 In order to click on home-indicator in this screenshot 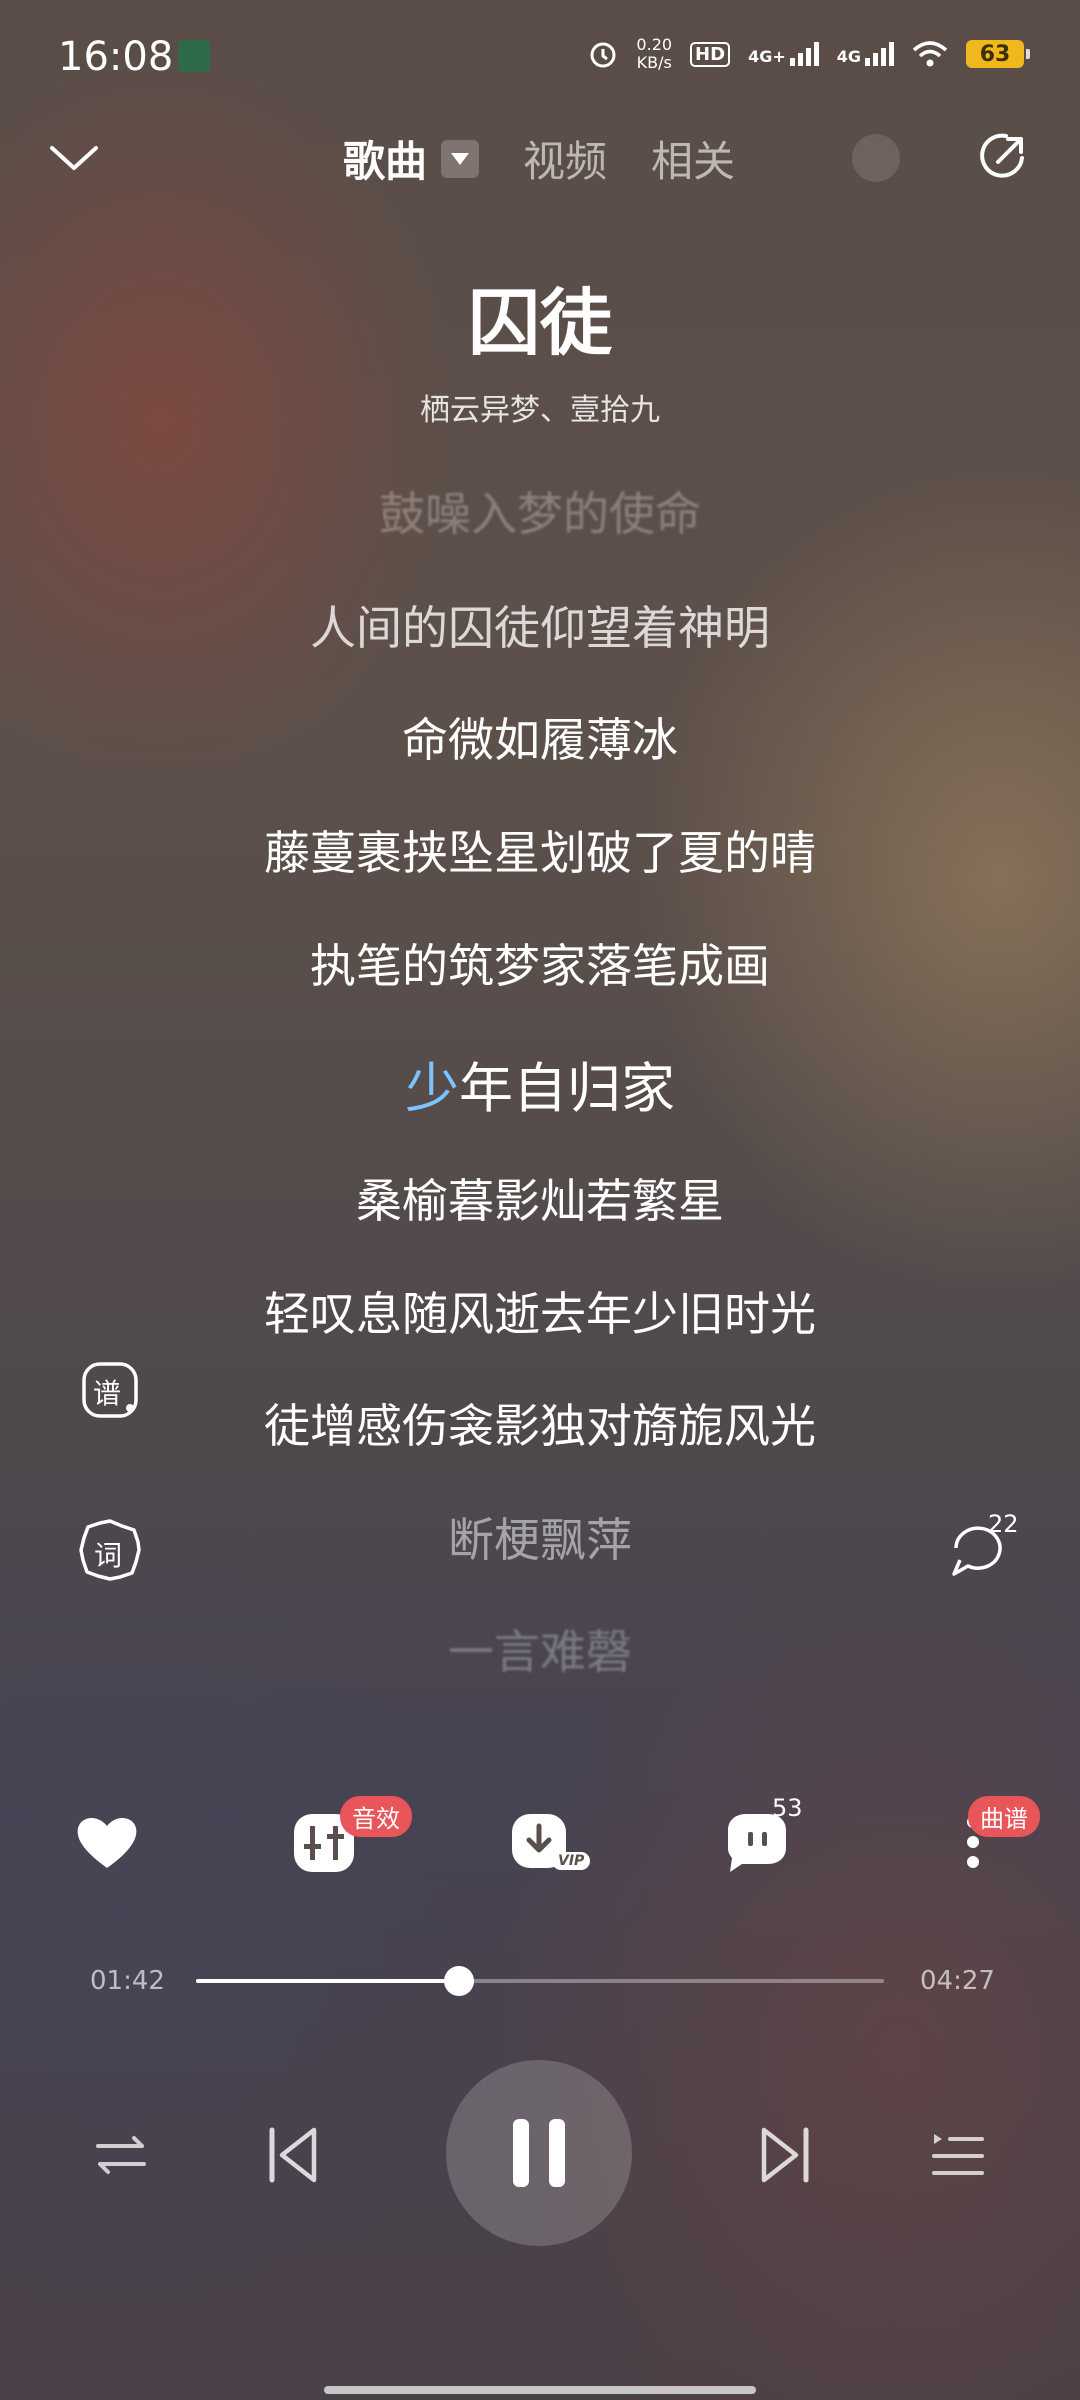, I will do `click(540, 2390)`.